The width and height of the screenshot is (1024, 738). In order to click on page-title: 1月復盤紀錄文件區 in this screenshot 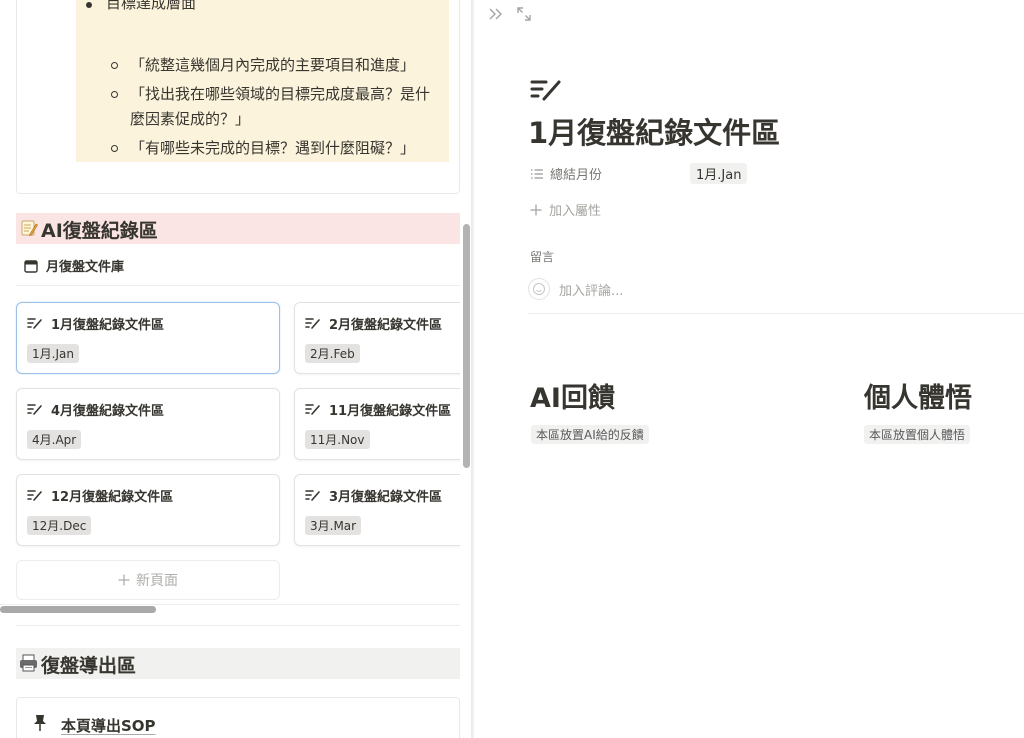, I will do `click(654, 131)`.